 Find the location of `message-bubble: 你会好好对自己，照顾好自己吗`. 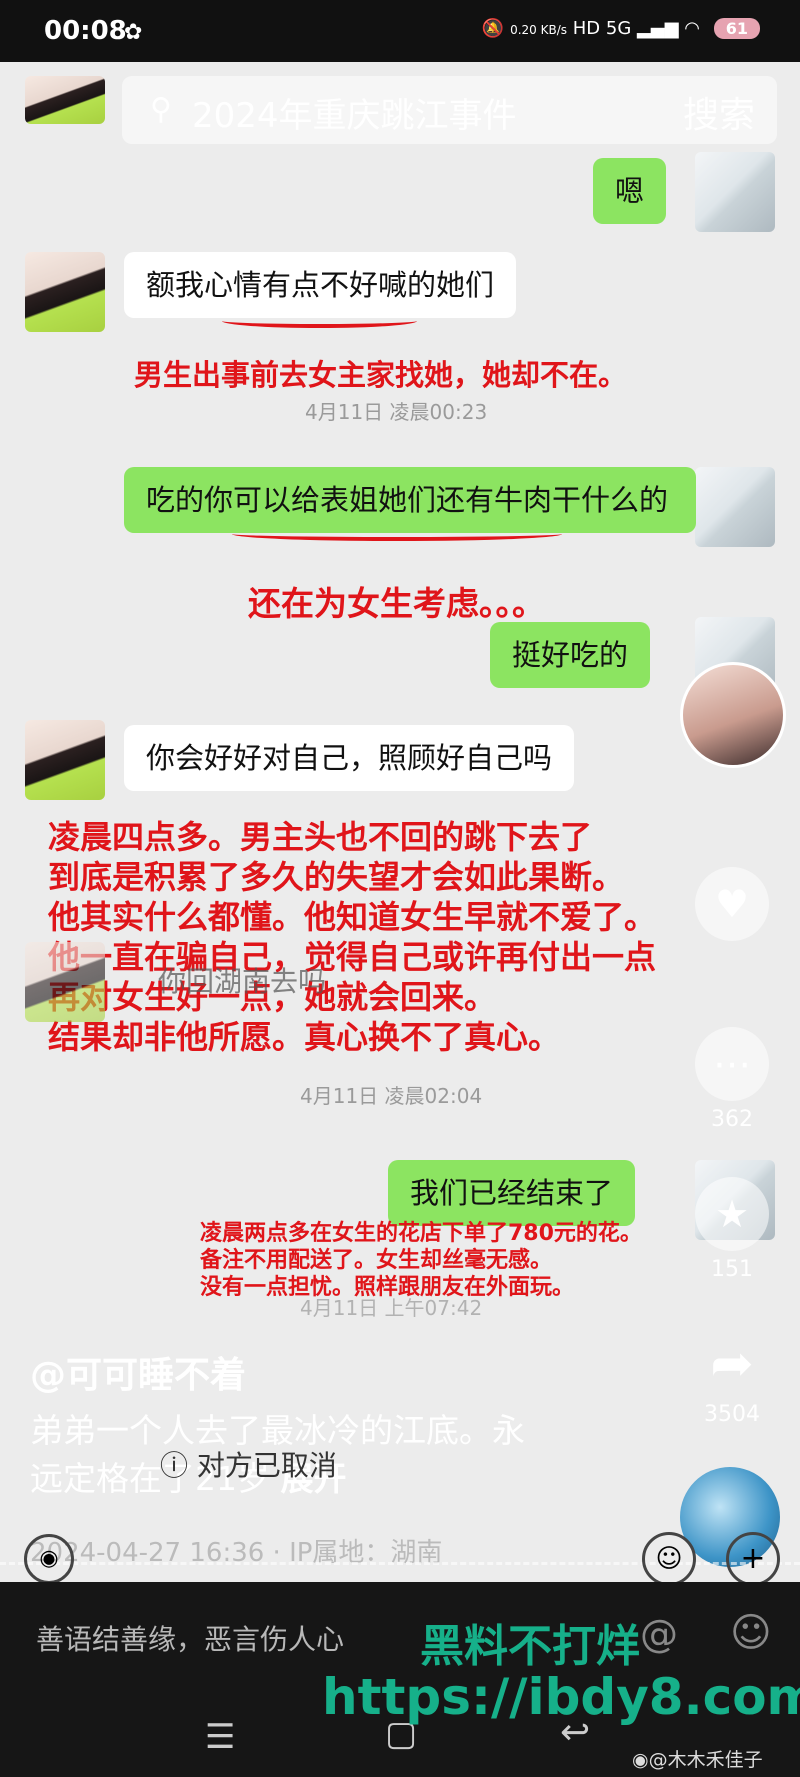

message-bubble: 你会好好对自己，照顾好自己吗 is located at coordinates (349, 758).